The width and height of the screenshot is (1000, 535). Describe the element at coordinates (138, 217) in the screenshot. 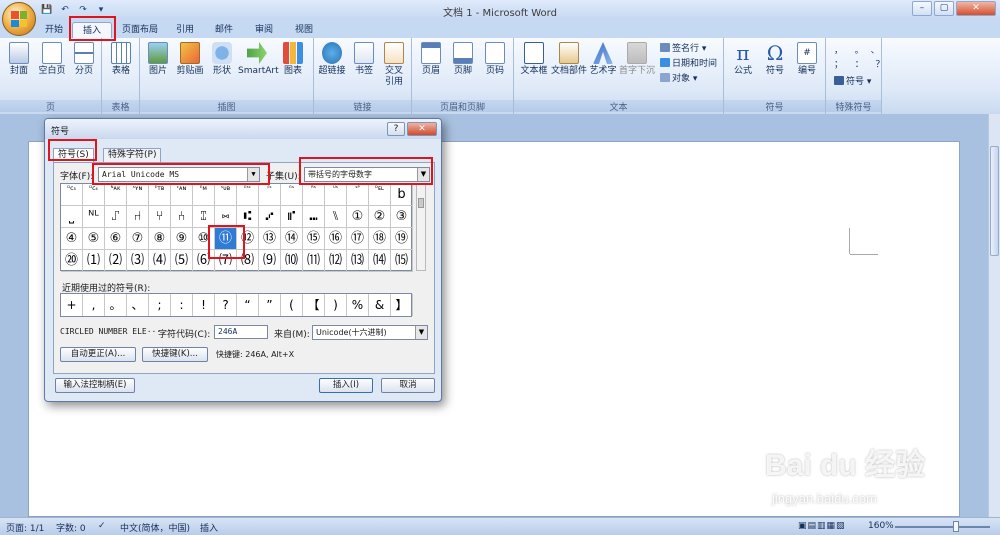

I see `symbol-cell: ⑁` at that location.